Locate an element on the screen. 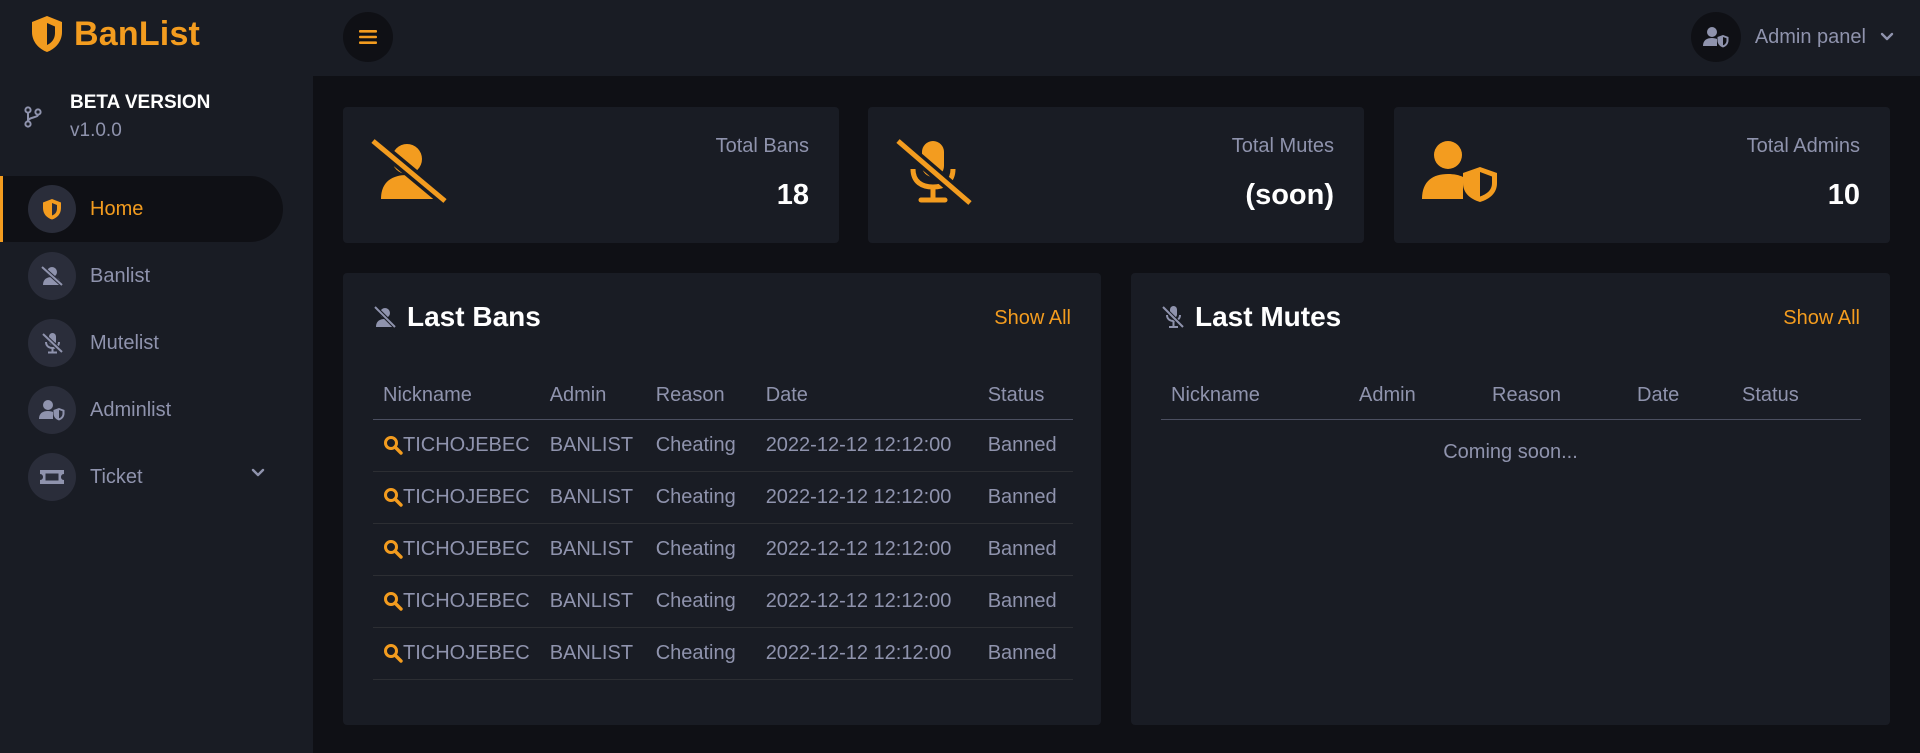  last-mutes-table: Nickname Admin Reason Date Status is located at coordinates (1511, 396).